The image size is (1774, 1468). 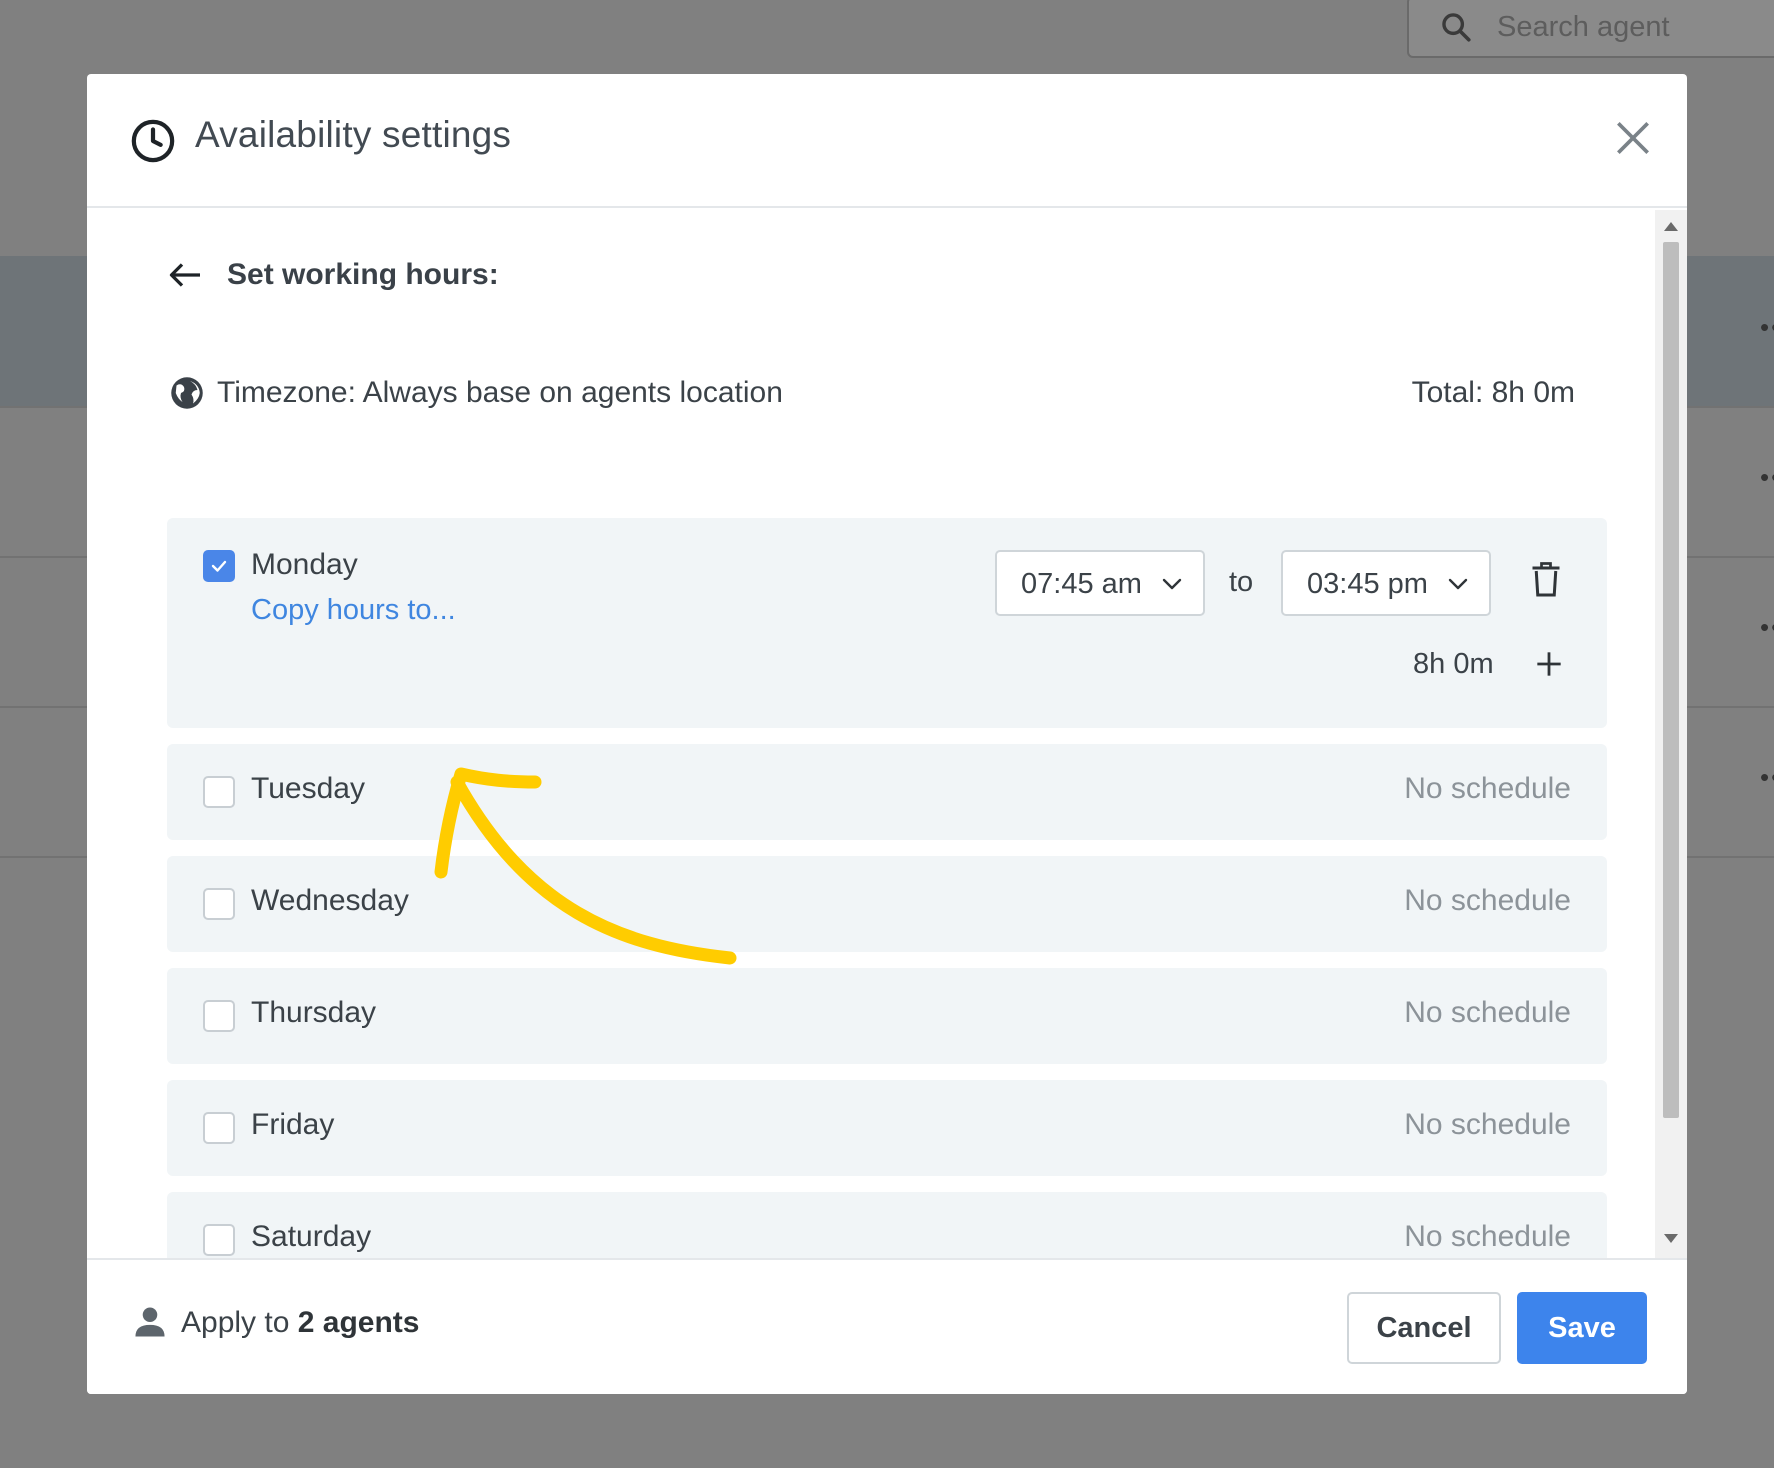 I want to click on day-row-saturday: Saturday No schedule, so click(x=887, y=1225).